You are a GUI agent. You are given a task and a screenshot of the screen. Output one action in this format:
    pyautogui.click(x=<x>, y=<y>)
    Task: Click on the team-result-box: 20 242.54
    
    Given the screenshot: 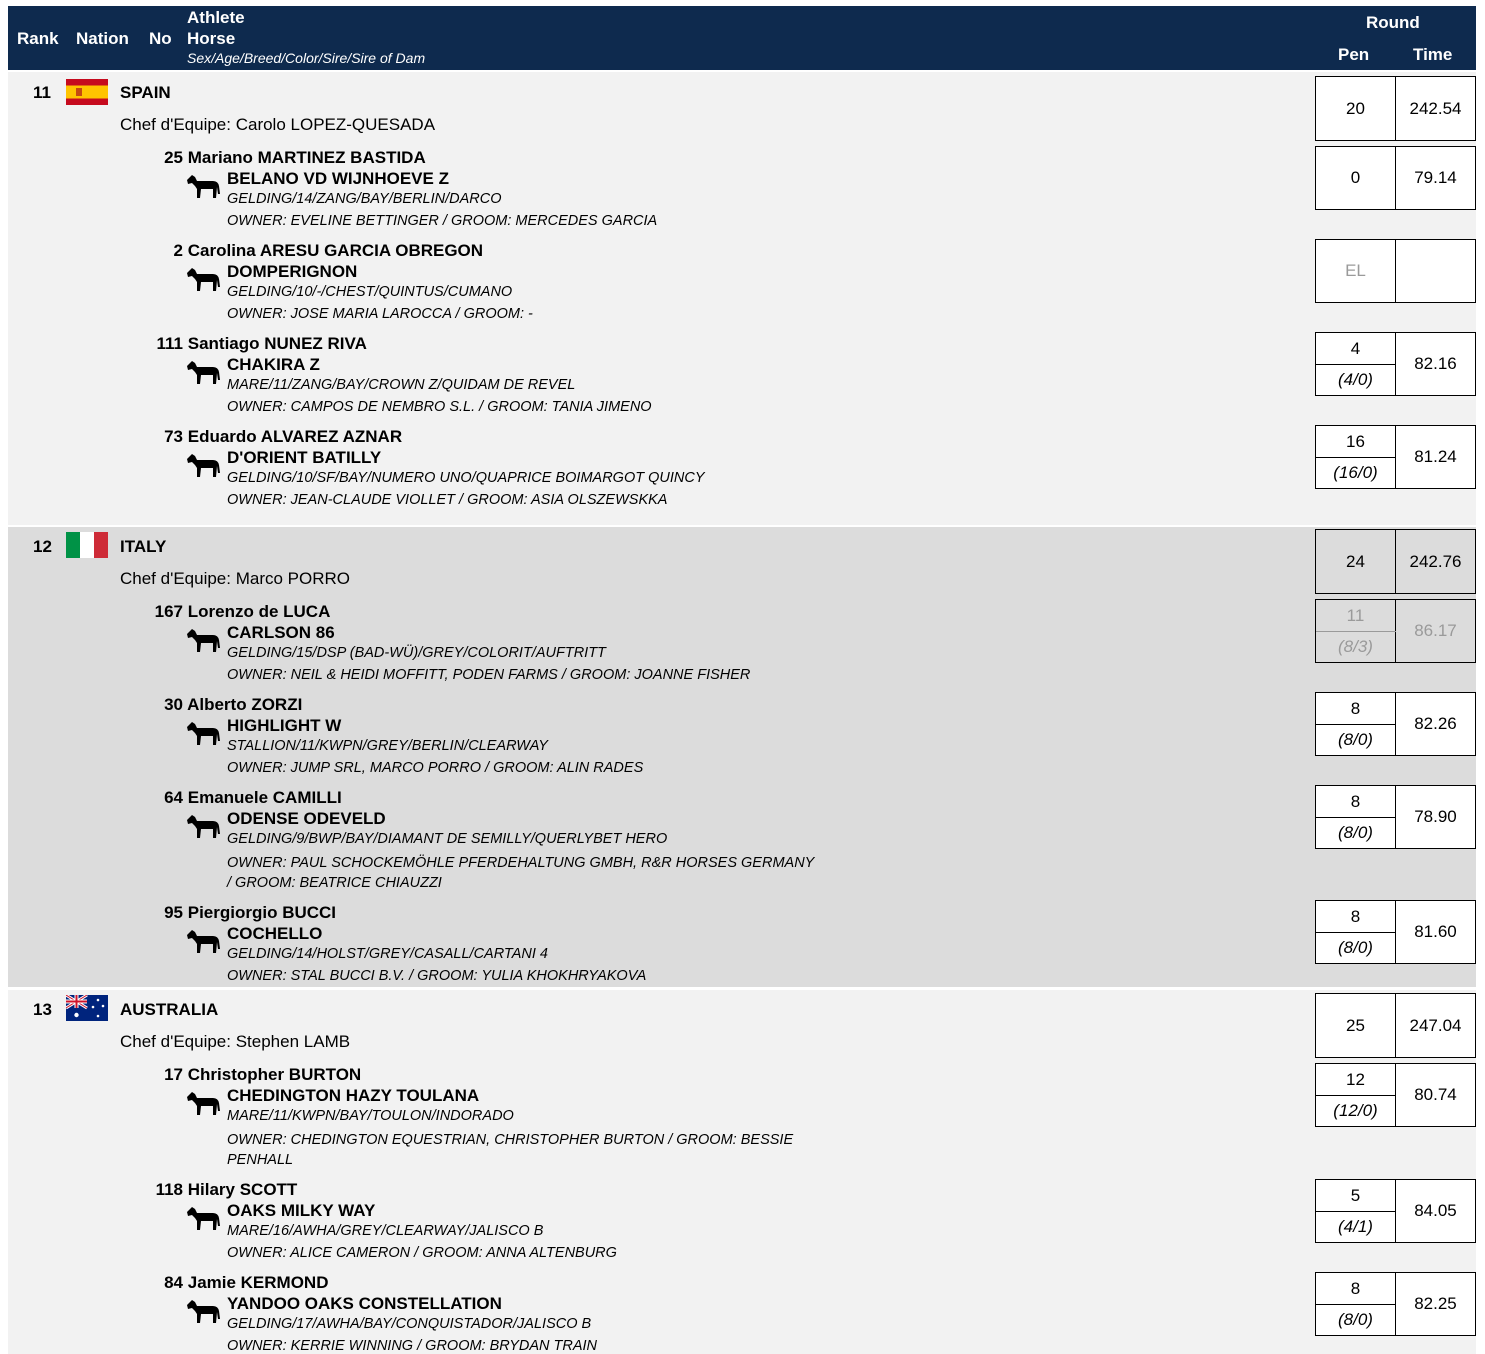 What is the action you would take?
    pyautogui.click(x=1395, y=108)
    